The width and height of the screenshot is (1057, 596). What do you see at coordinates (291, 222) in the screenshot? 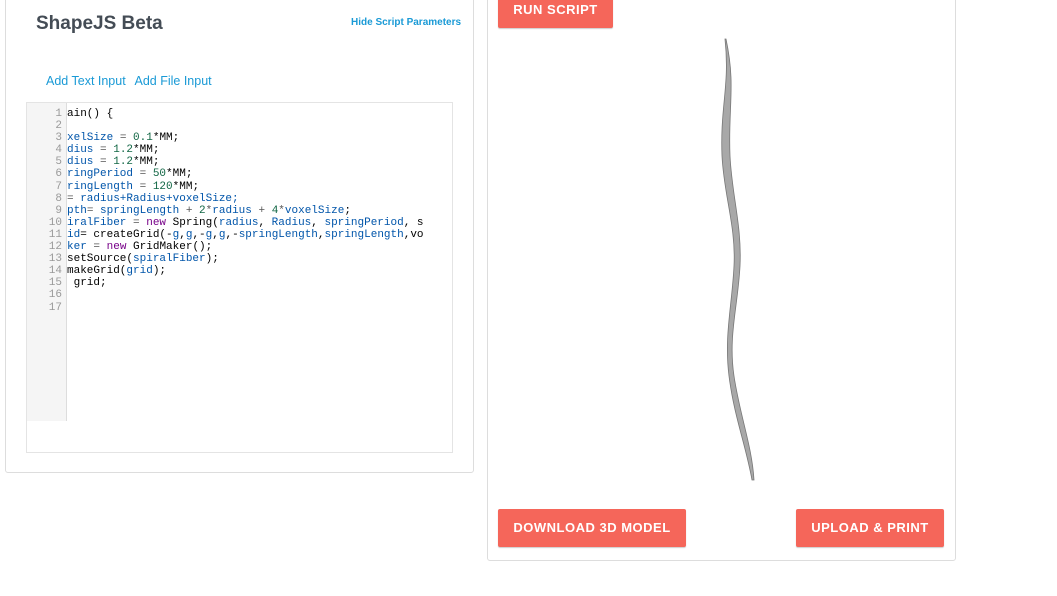
I see `code-token: Radius` at bounding box center [291, 222].